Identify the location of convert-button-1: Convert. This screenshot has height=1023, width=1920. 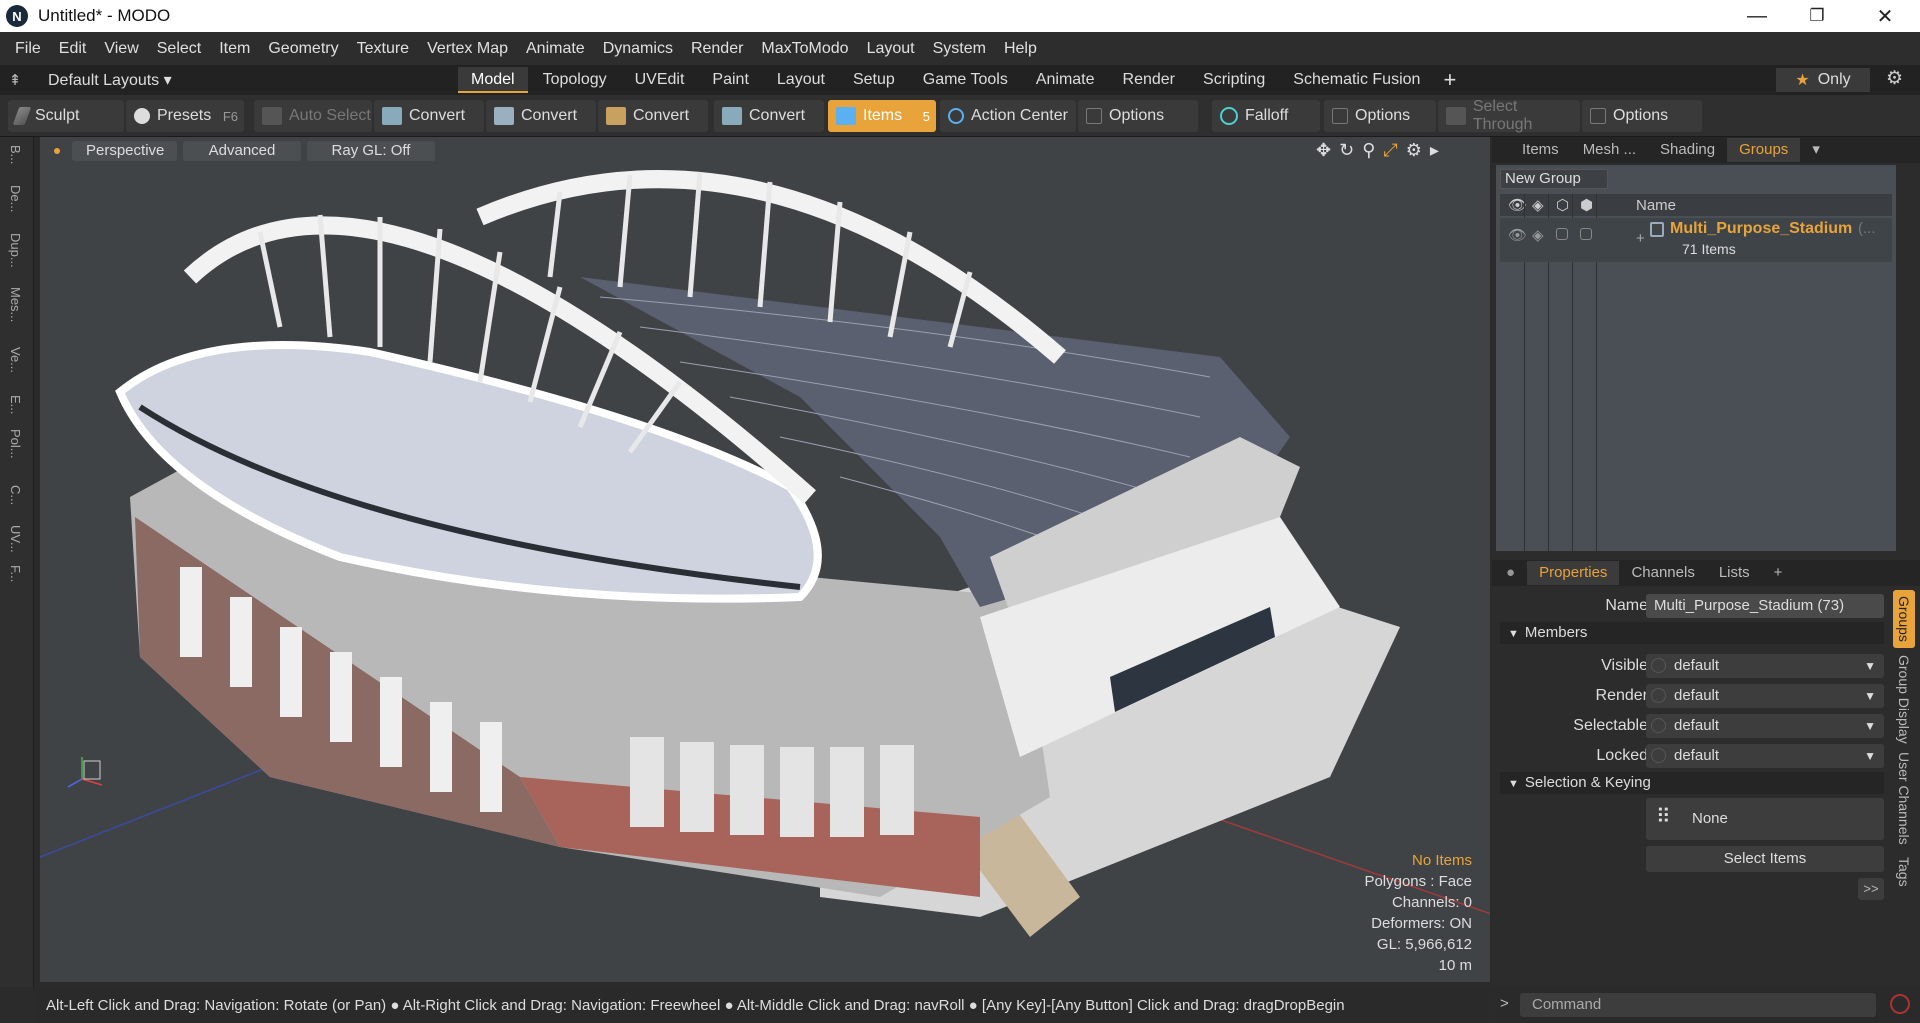
(429, 116).